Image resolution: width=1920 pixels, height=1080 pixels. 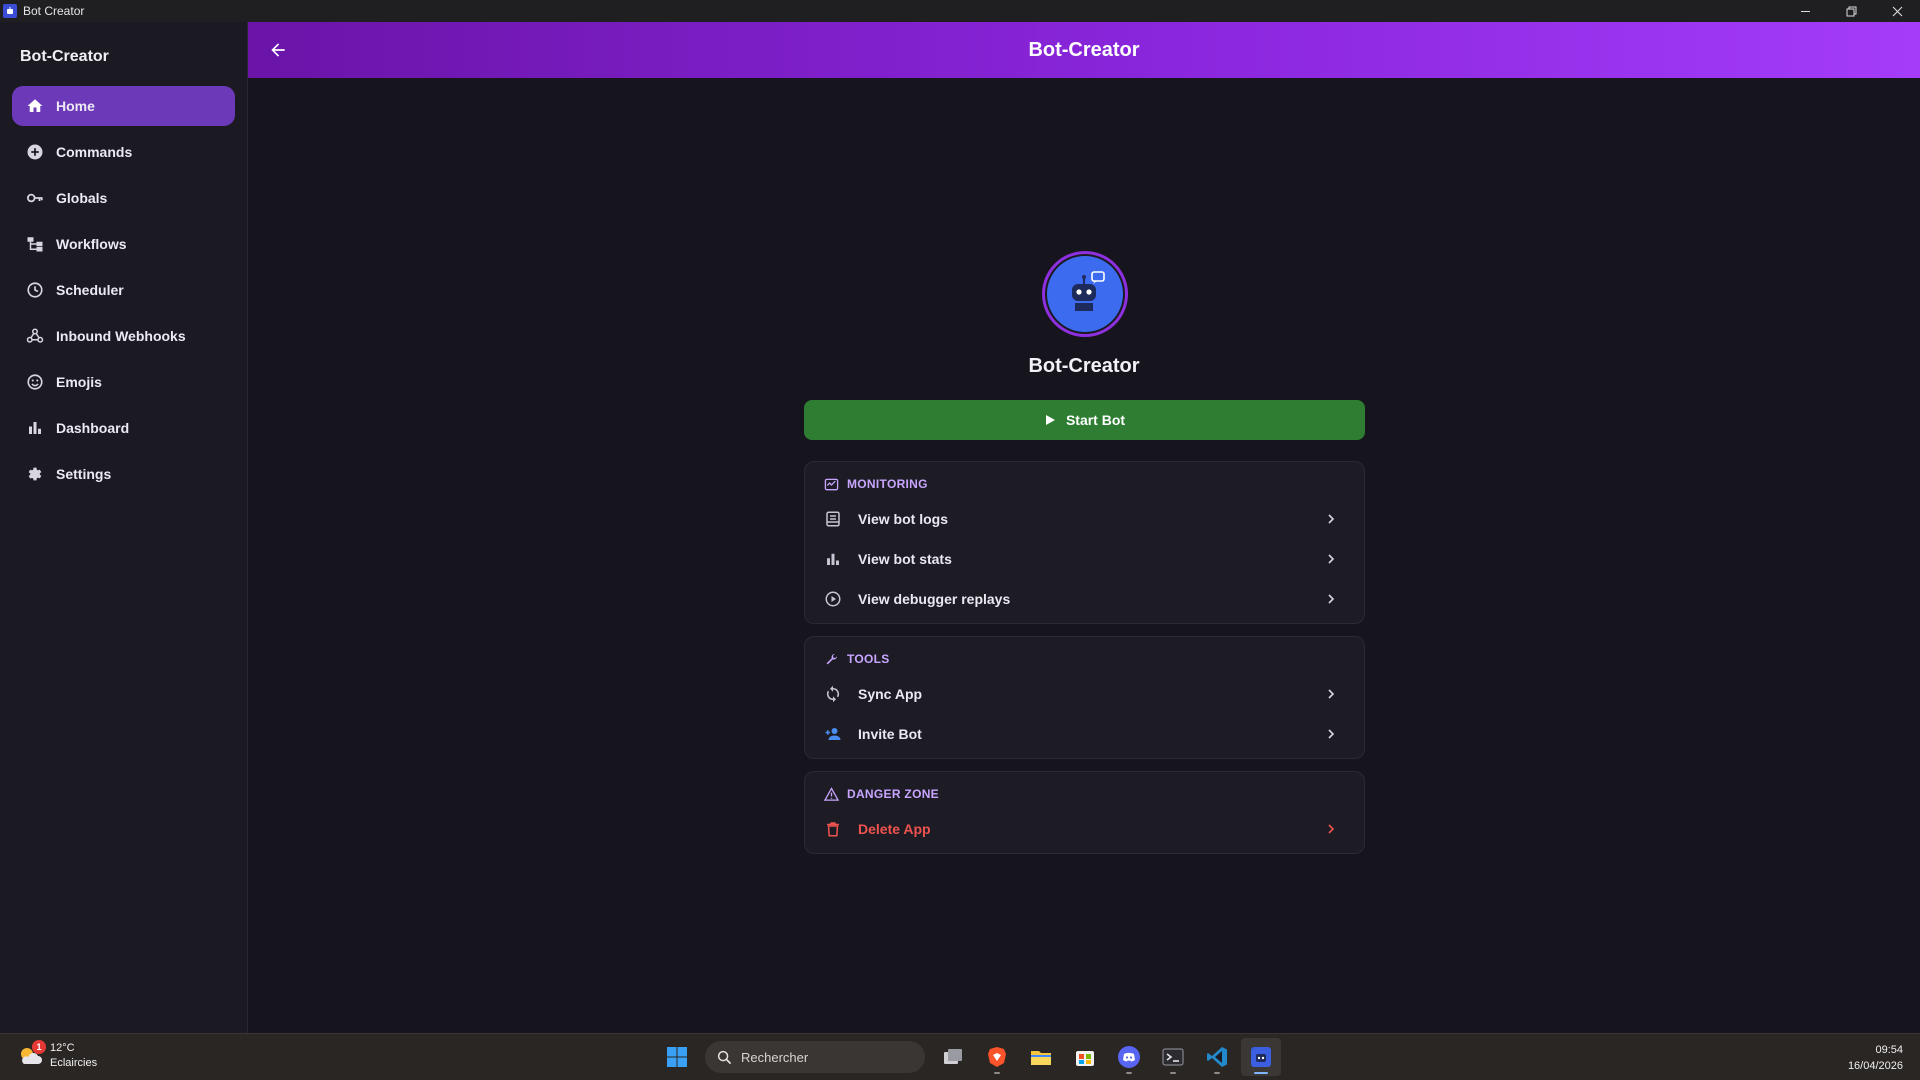 What do you see at coordinates (1875, 1058) in the screenshot?
I see `system-clock: 09:54 16/04/2026` at bounding box center [1875, 1058].